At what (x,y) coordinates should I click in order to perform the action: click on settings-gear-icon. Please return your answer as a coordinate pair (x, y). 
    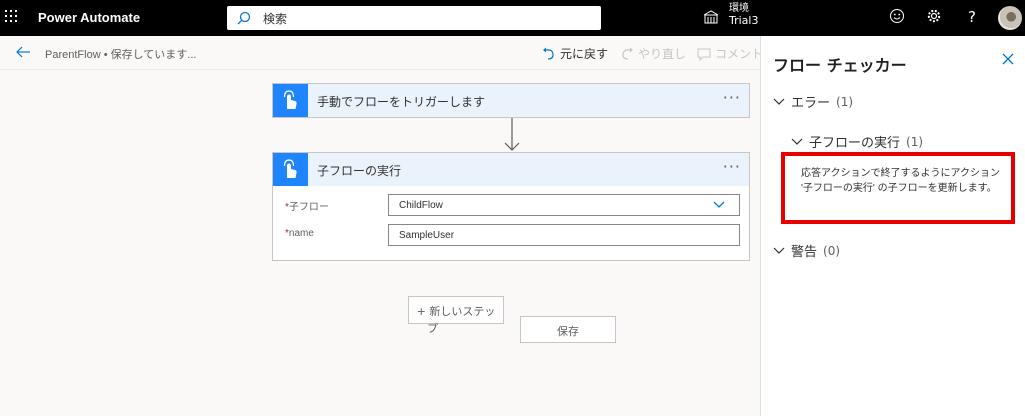
    Looking at the image, I should click on (934, 18).